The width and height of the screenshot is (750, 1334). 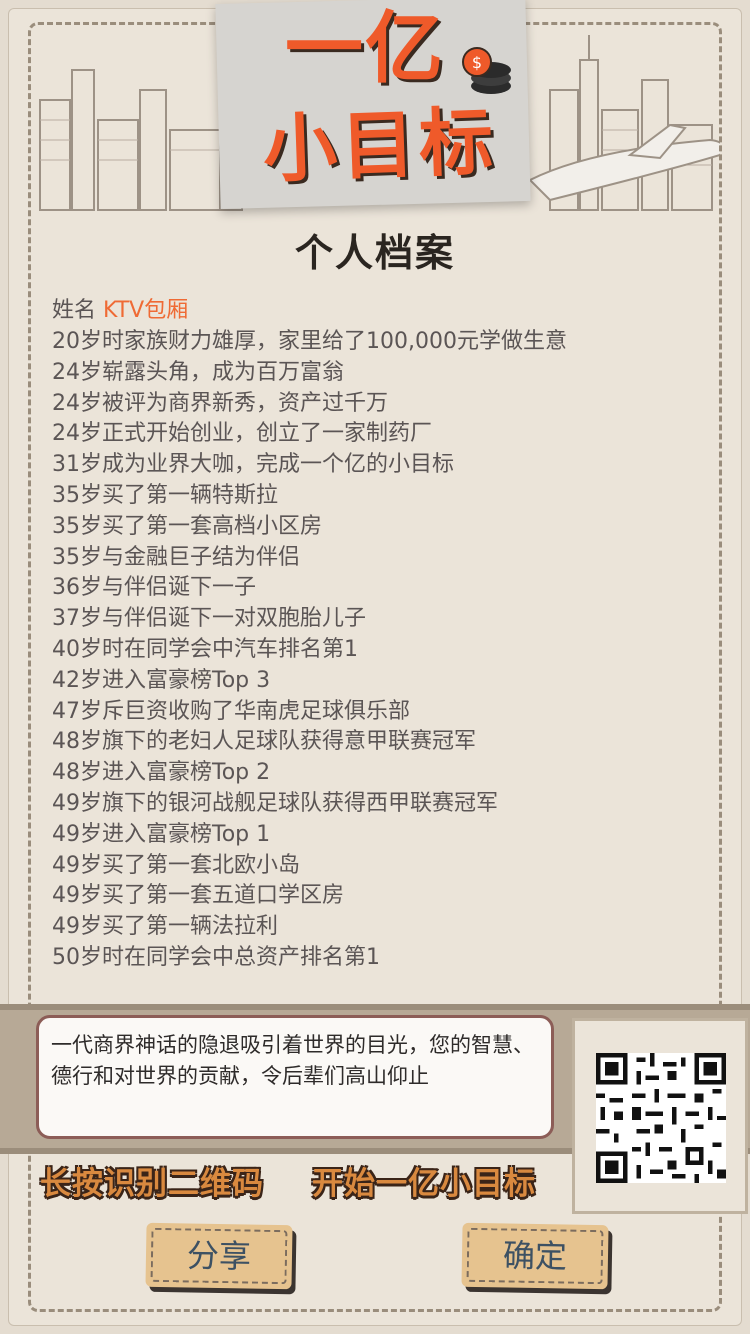 I want to click on list-item: 49岁买了第一套北欧小岛, so click(x=176, y=865).